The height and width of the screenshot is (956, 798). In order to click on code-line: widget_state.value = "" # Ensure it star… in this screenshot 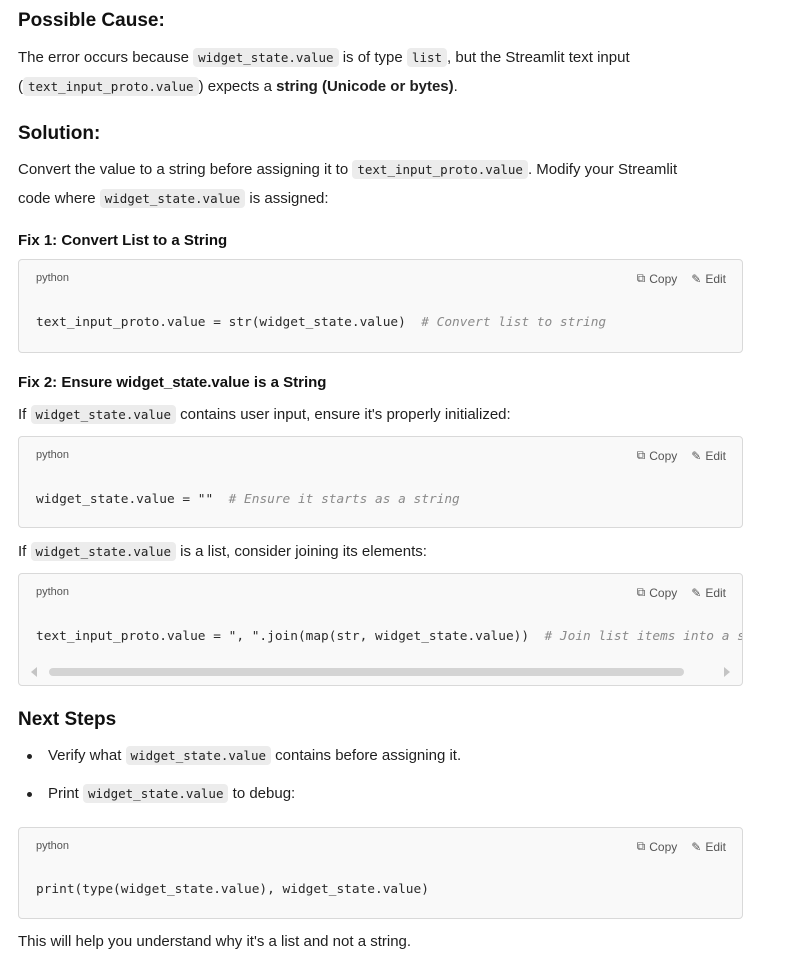, I will do `click(248, 499)`.